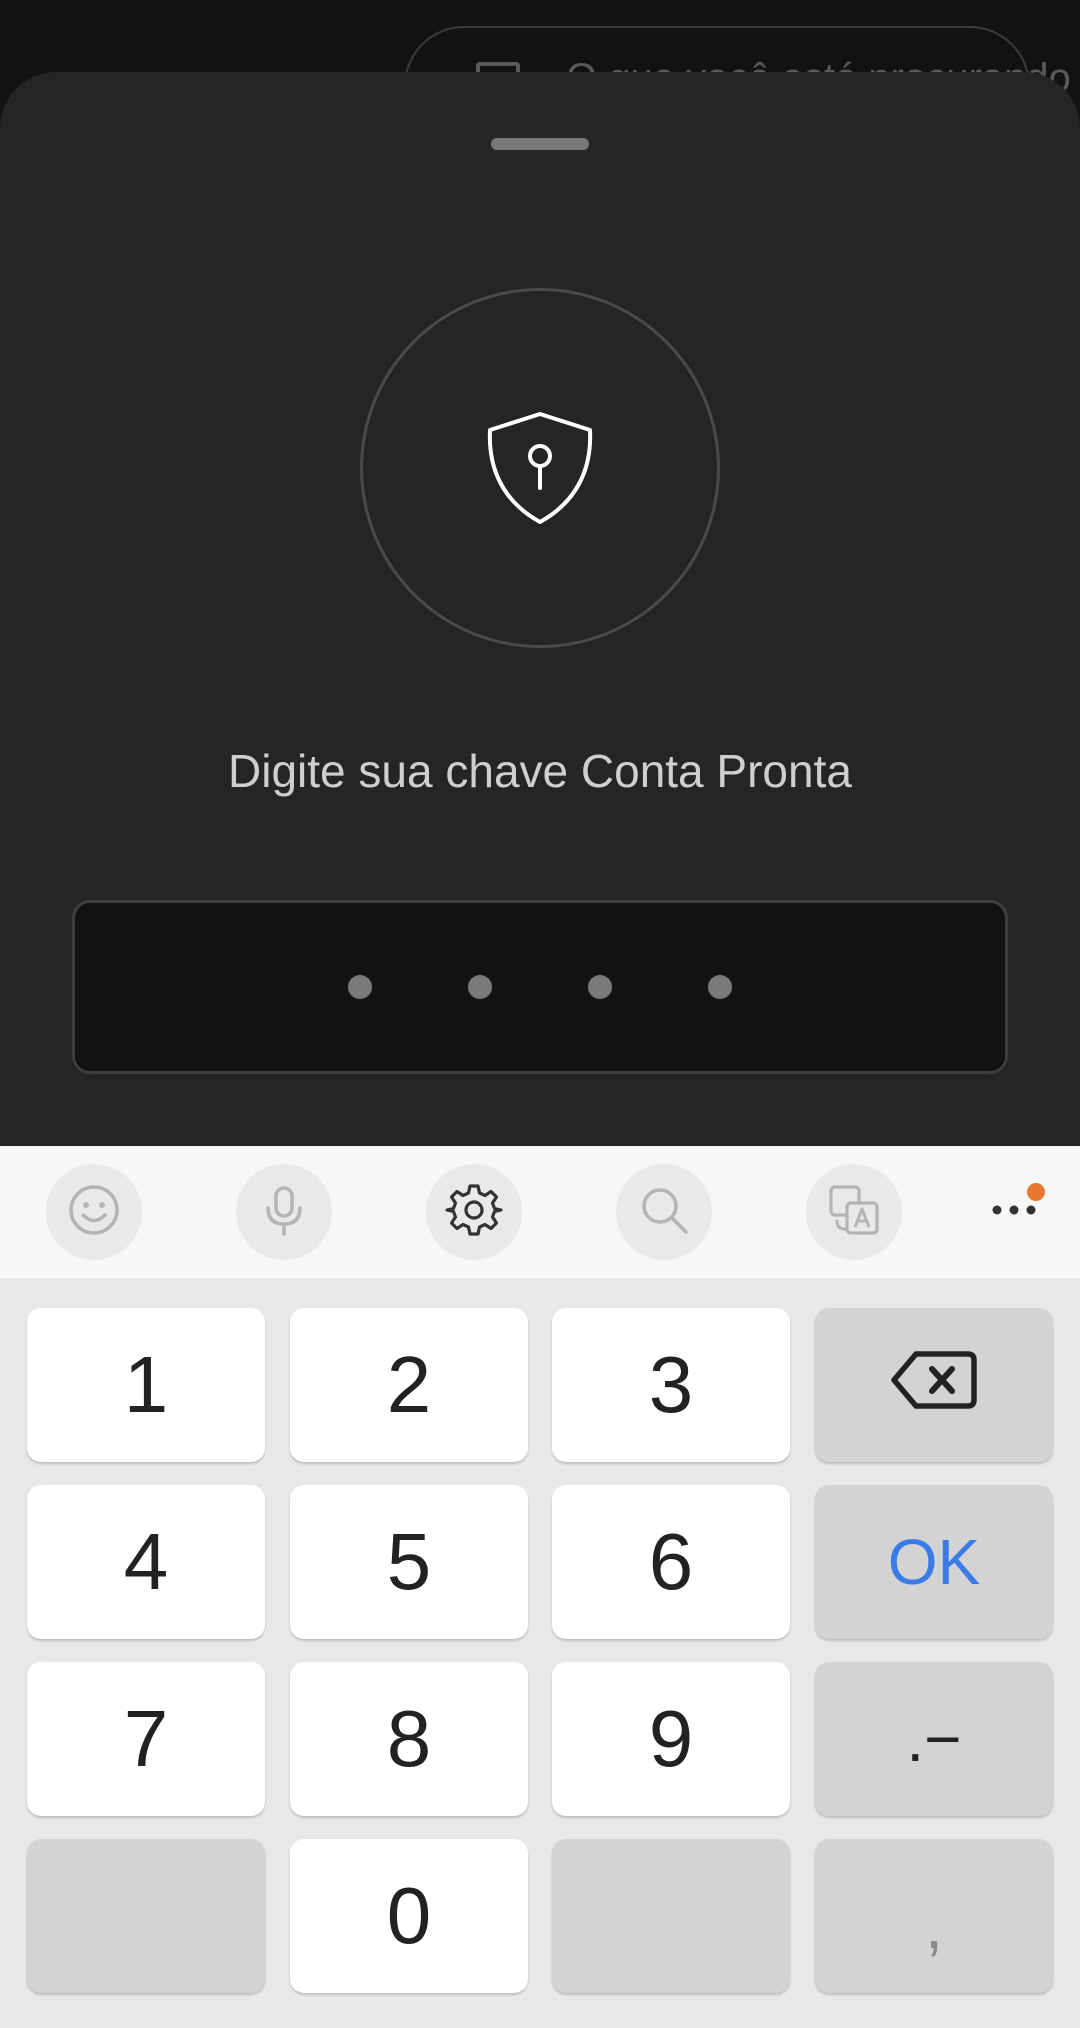 The image size is (1080, 2028). Describe the element at coordinates (671, 1385) in the screenshot. I see `key-3: 3` at that location.